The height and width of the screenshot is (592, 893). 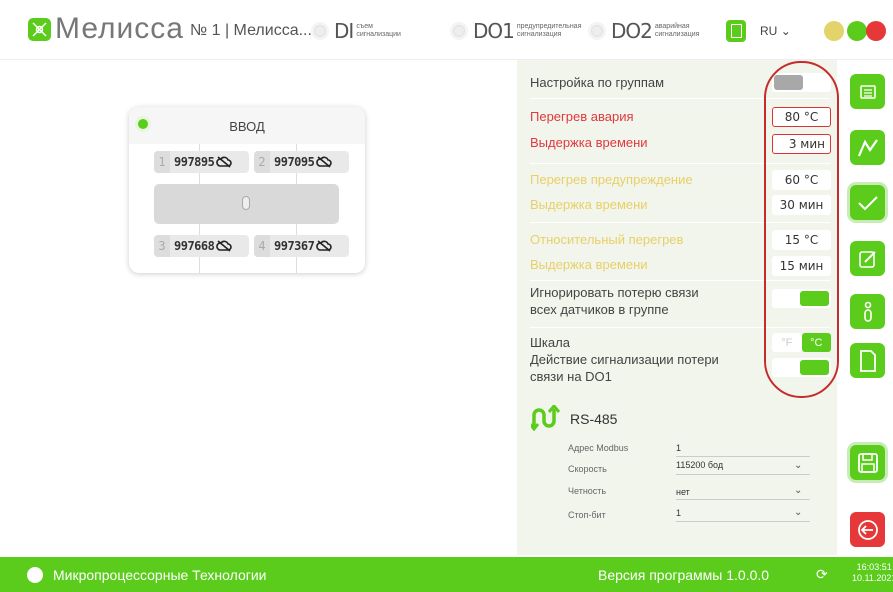 What do you see at coordinates (194, 246) in the screenshot?
I see `sensor-id: 997668` at bounding box center [194, 246].